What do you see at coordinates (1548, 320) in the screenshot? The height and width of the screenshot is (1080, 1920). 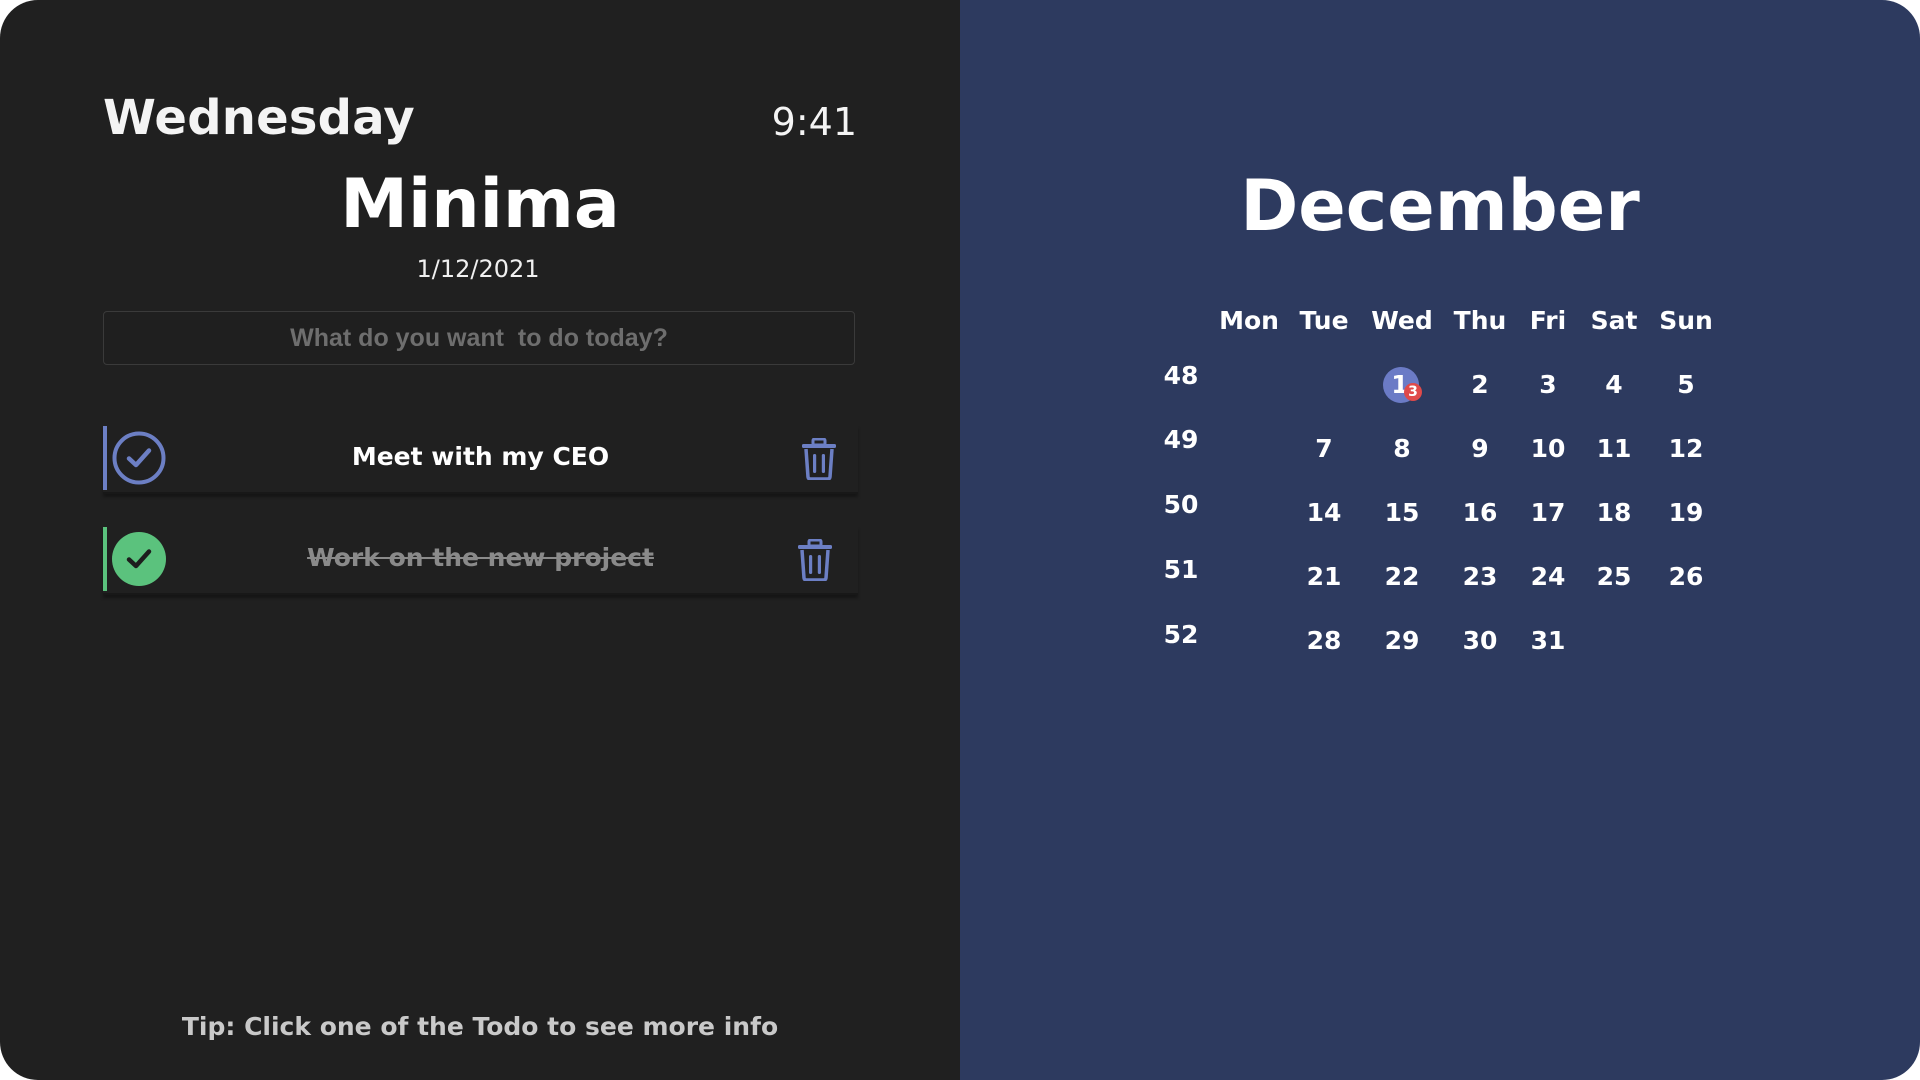 I see `weekday-header-fri: Fri` at bounding box center [1548, 320].